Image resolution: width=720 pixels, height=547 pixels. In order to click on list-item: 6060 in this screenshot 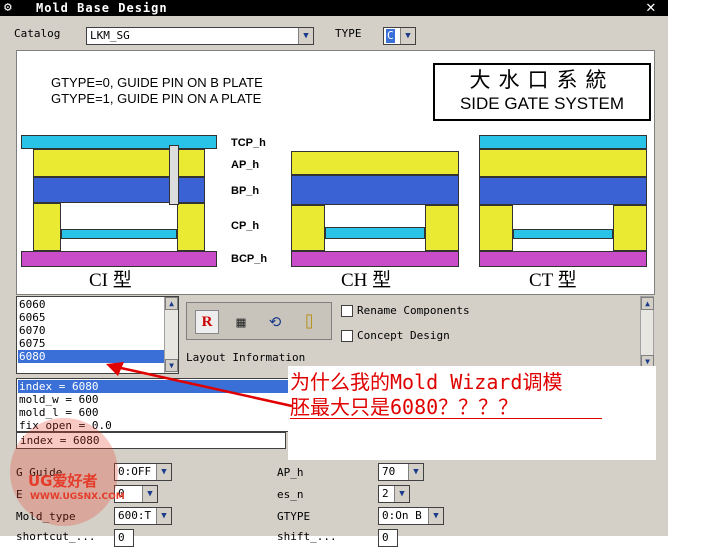, I will do `click(91, 304)`.